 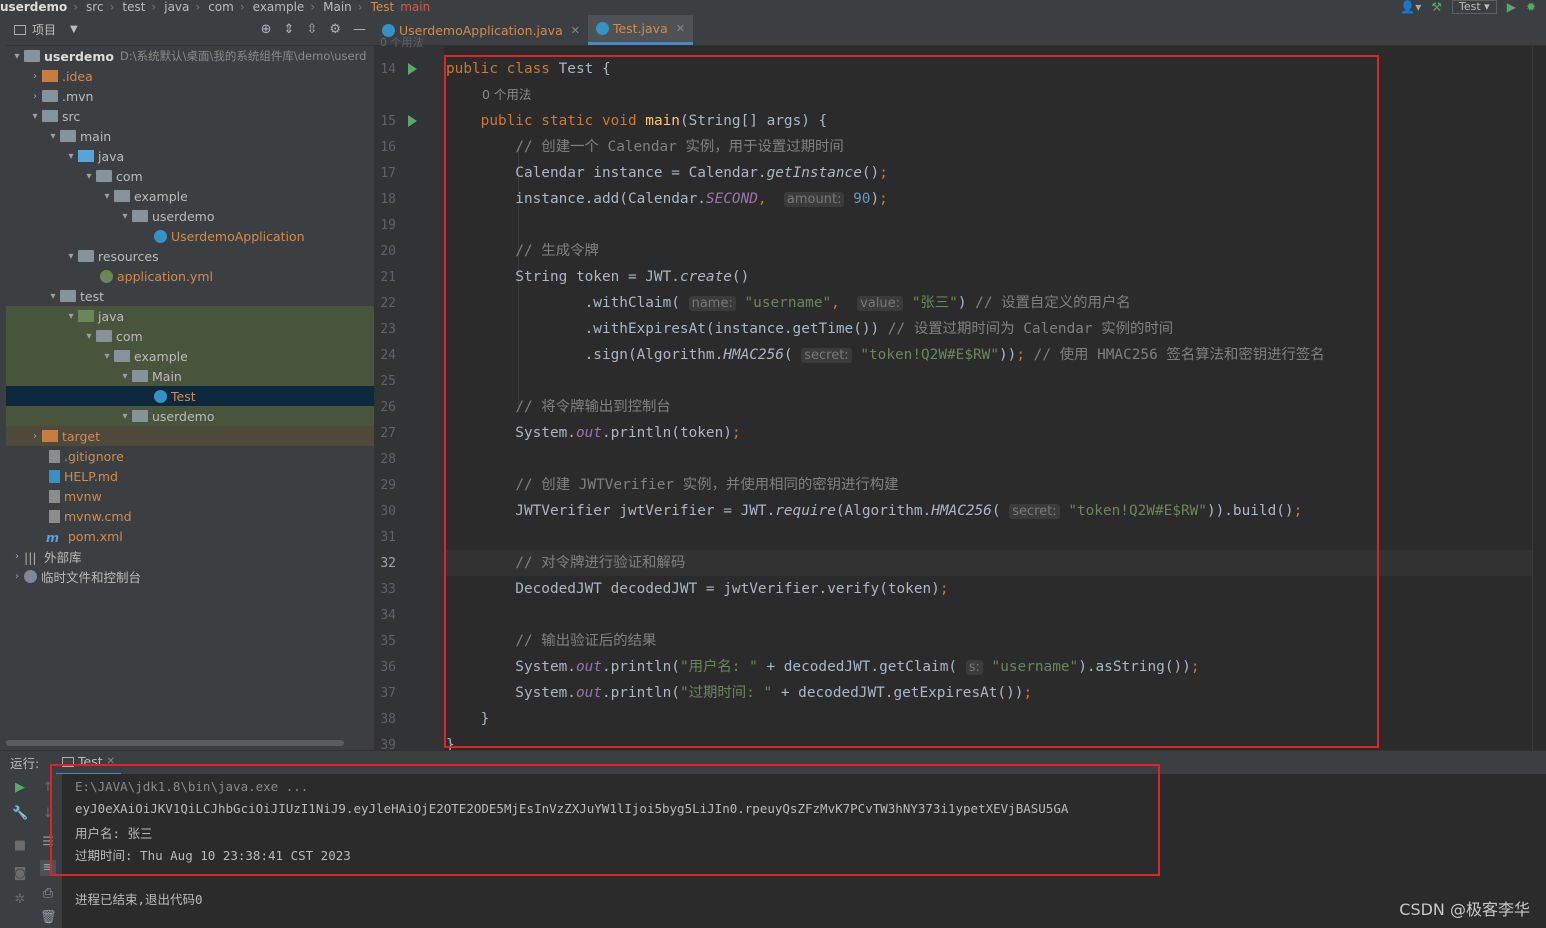 I want to click on build-icon: ⚒, so click(x=1436, y=7).